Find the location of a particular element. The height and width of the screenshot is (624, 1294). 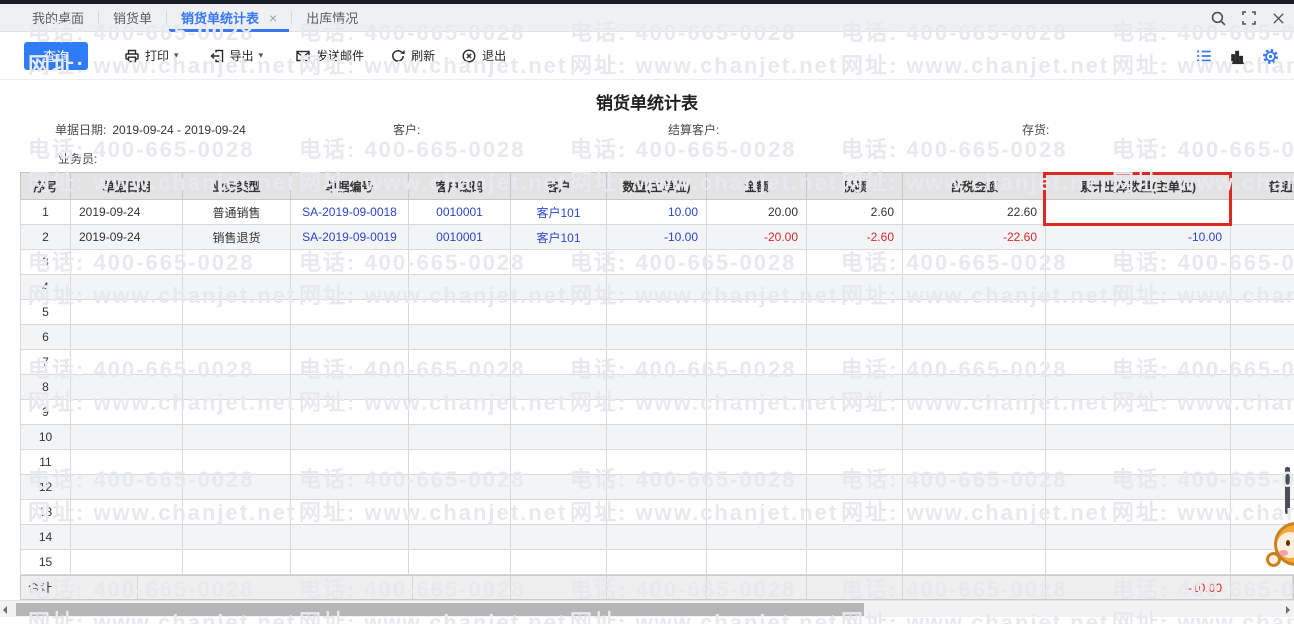

tab-label: 出库情况 is located at coordinates (332, 18).